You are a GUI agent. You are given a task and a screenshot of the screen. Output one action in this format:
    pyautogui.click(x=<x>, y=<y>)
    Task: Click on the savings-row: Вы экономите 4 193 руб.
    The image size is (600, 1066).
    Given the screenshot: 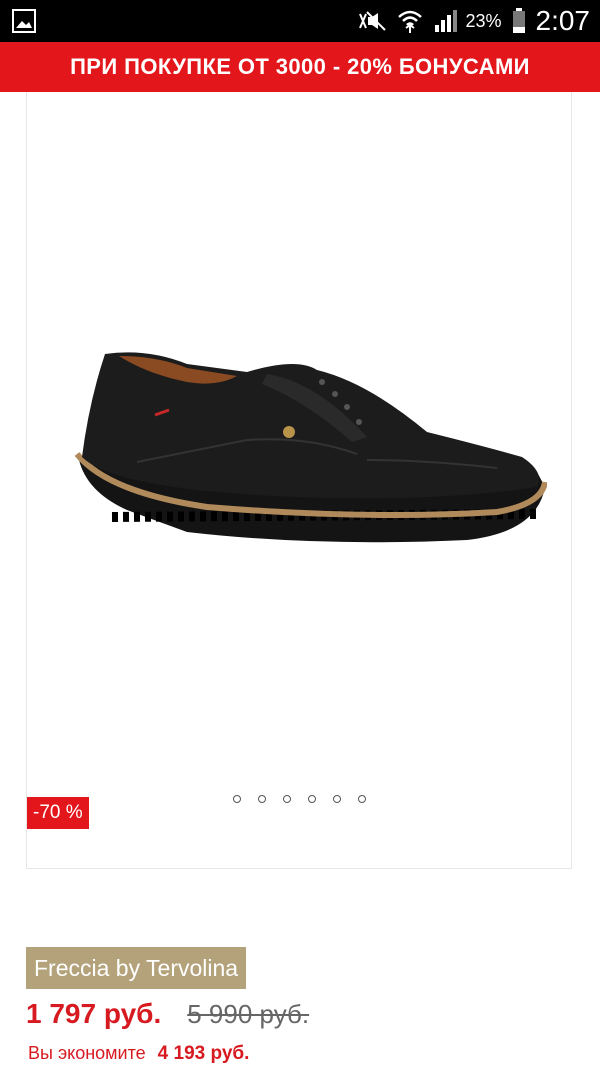 What is the action you would take?
    pyautogui.click(x=138, y=1054)
    